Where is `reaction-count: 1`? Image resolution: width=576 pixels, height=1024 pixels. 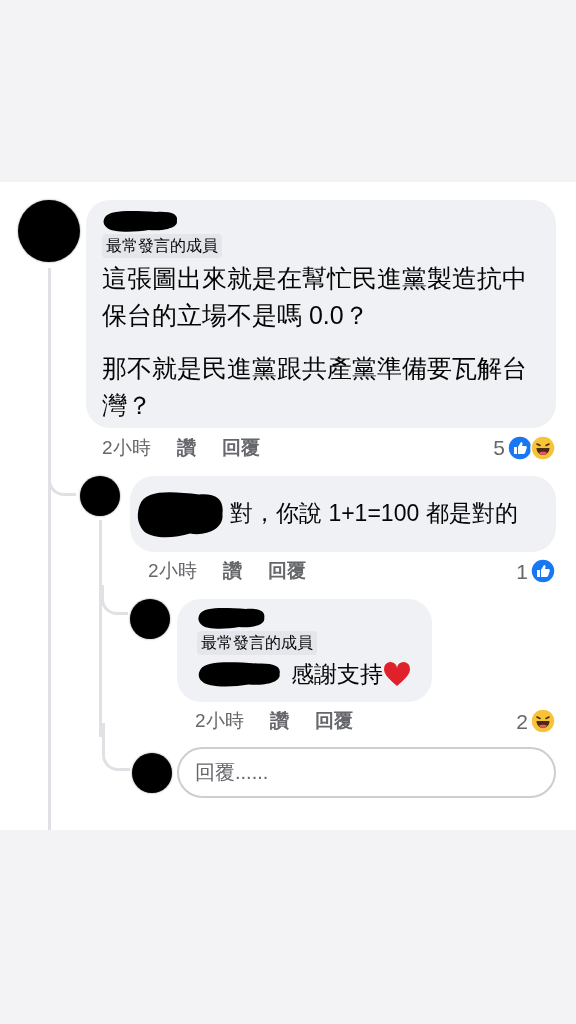
reaction-count: 1 is located at coordinates (522, 571).